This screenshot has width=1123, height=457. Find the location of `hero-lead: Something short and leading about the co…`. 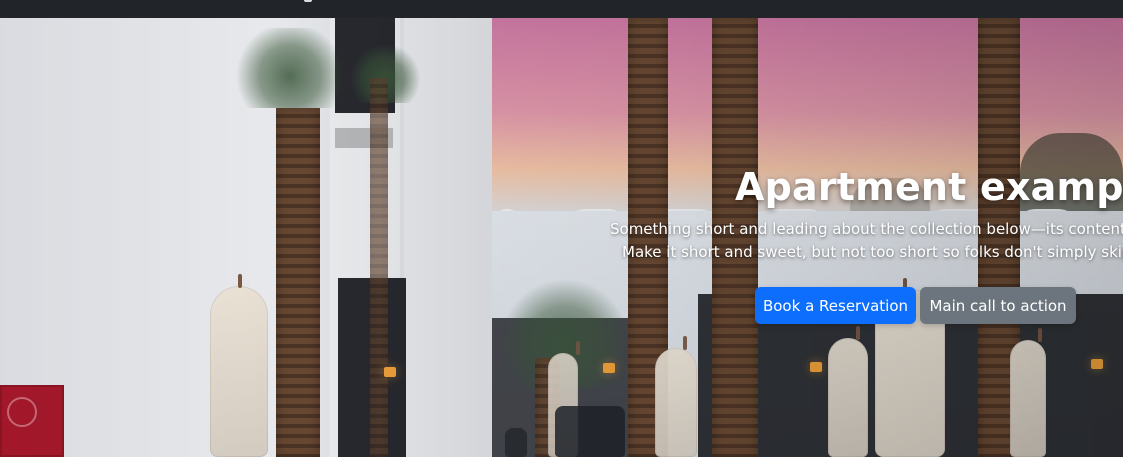

hero-lead: Something short and leading about the co… is located at coordinates (866, 241).